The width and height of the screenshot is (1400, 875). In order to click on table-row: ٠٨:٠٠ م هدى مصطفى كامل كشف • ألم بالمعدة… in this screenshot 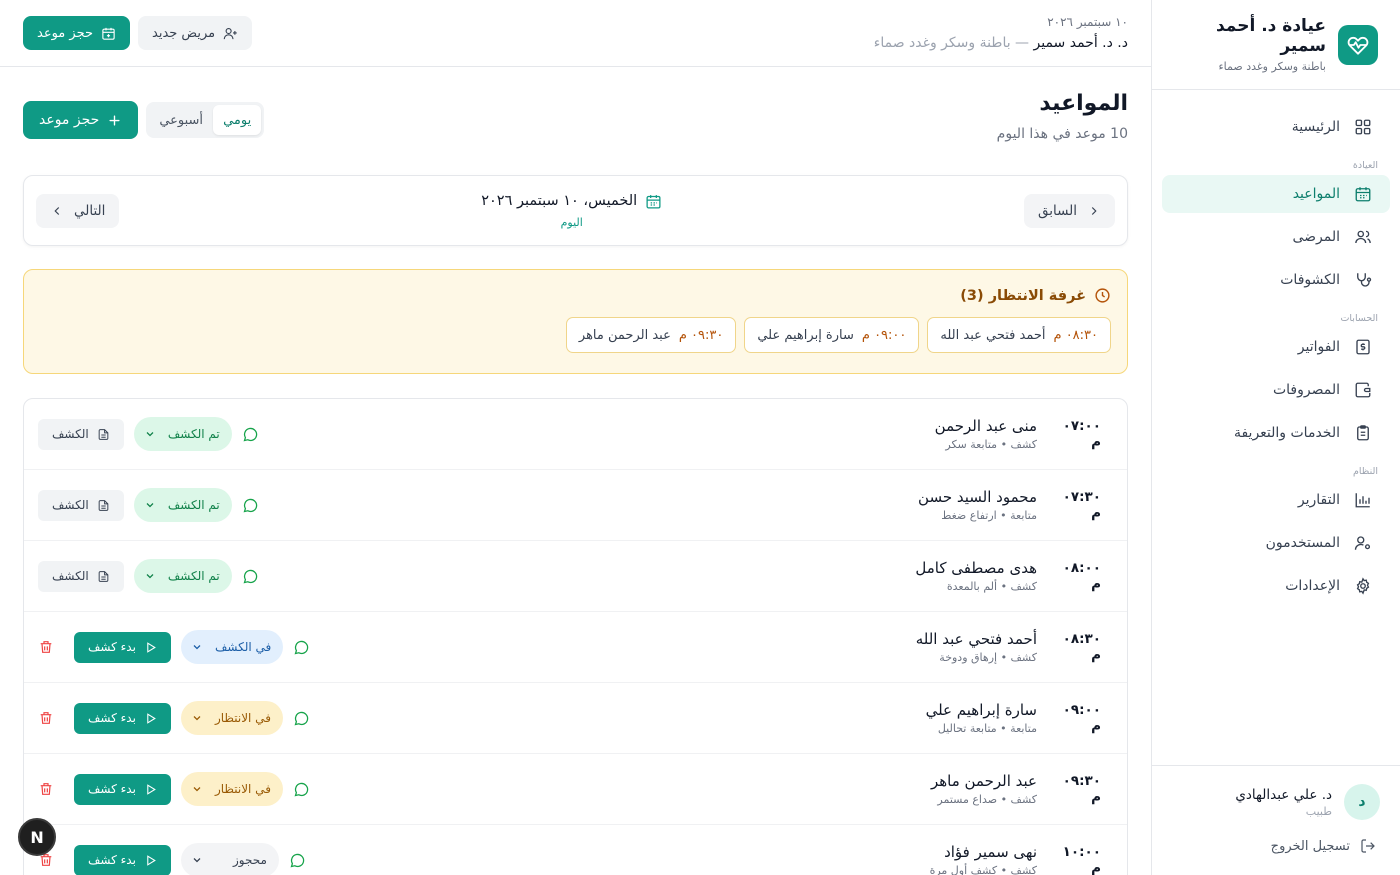, I will do `click(575, 576)`.